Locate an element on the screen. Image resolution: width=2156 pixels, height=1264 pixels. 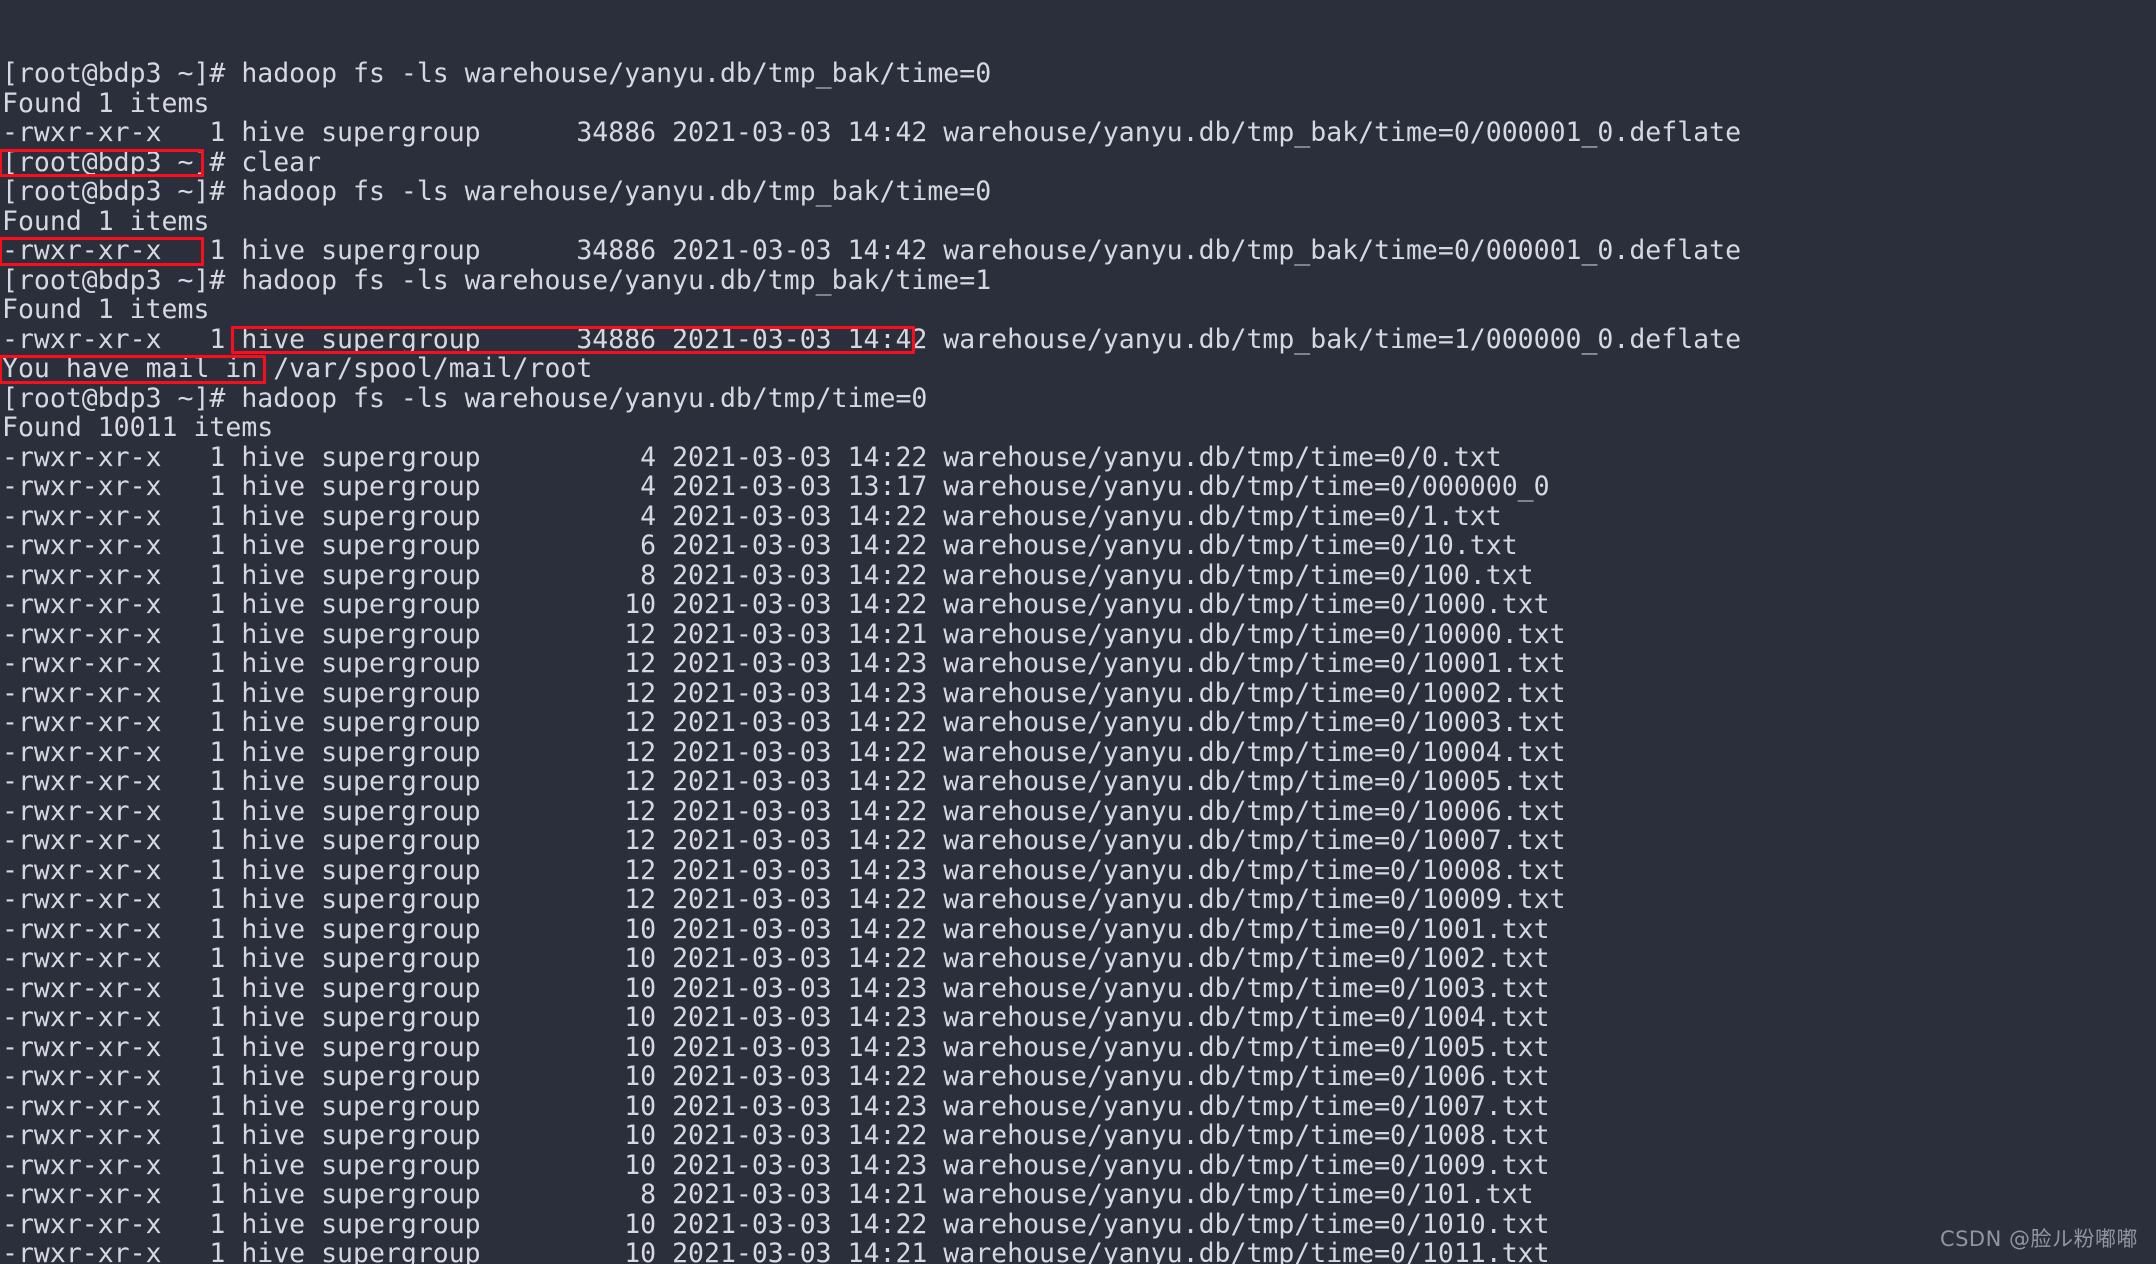
terminal-line: You have mail in /var/spool/mail/root is located at coordinates (297, 368).